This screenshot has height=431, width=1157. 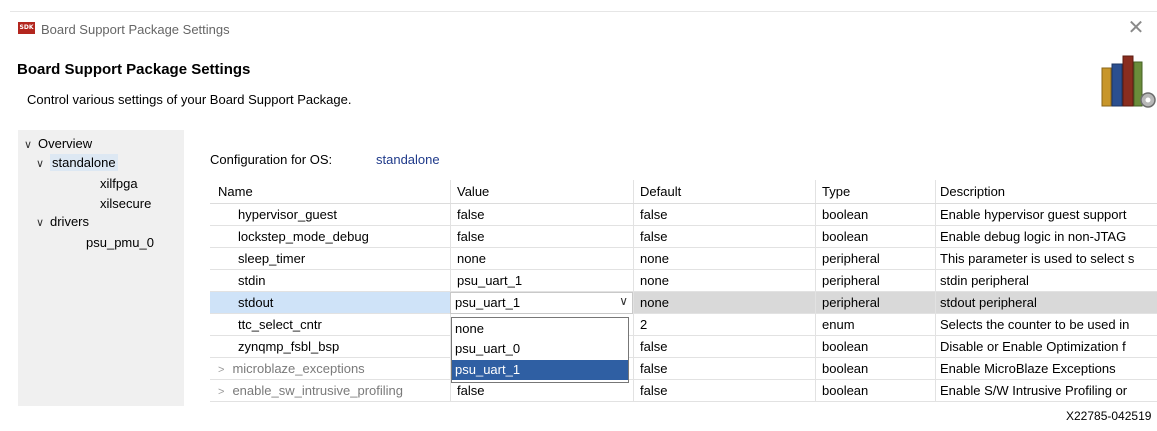 What do you see at coordinates (317, 390) in the screenshot?
I see `group-label: enable_sw_intrusive_profiling` at bounding box center [317, 390].